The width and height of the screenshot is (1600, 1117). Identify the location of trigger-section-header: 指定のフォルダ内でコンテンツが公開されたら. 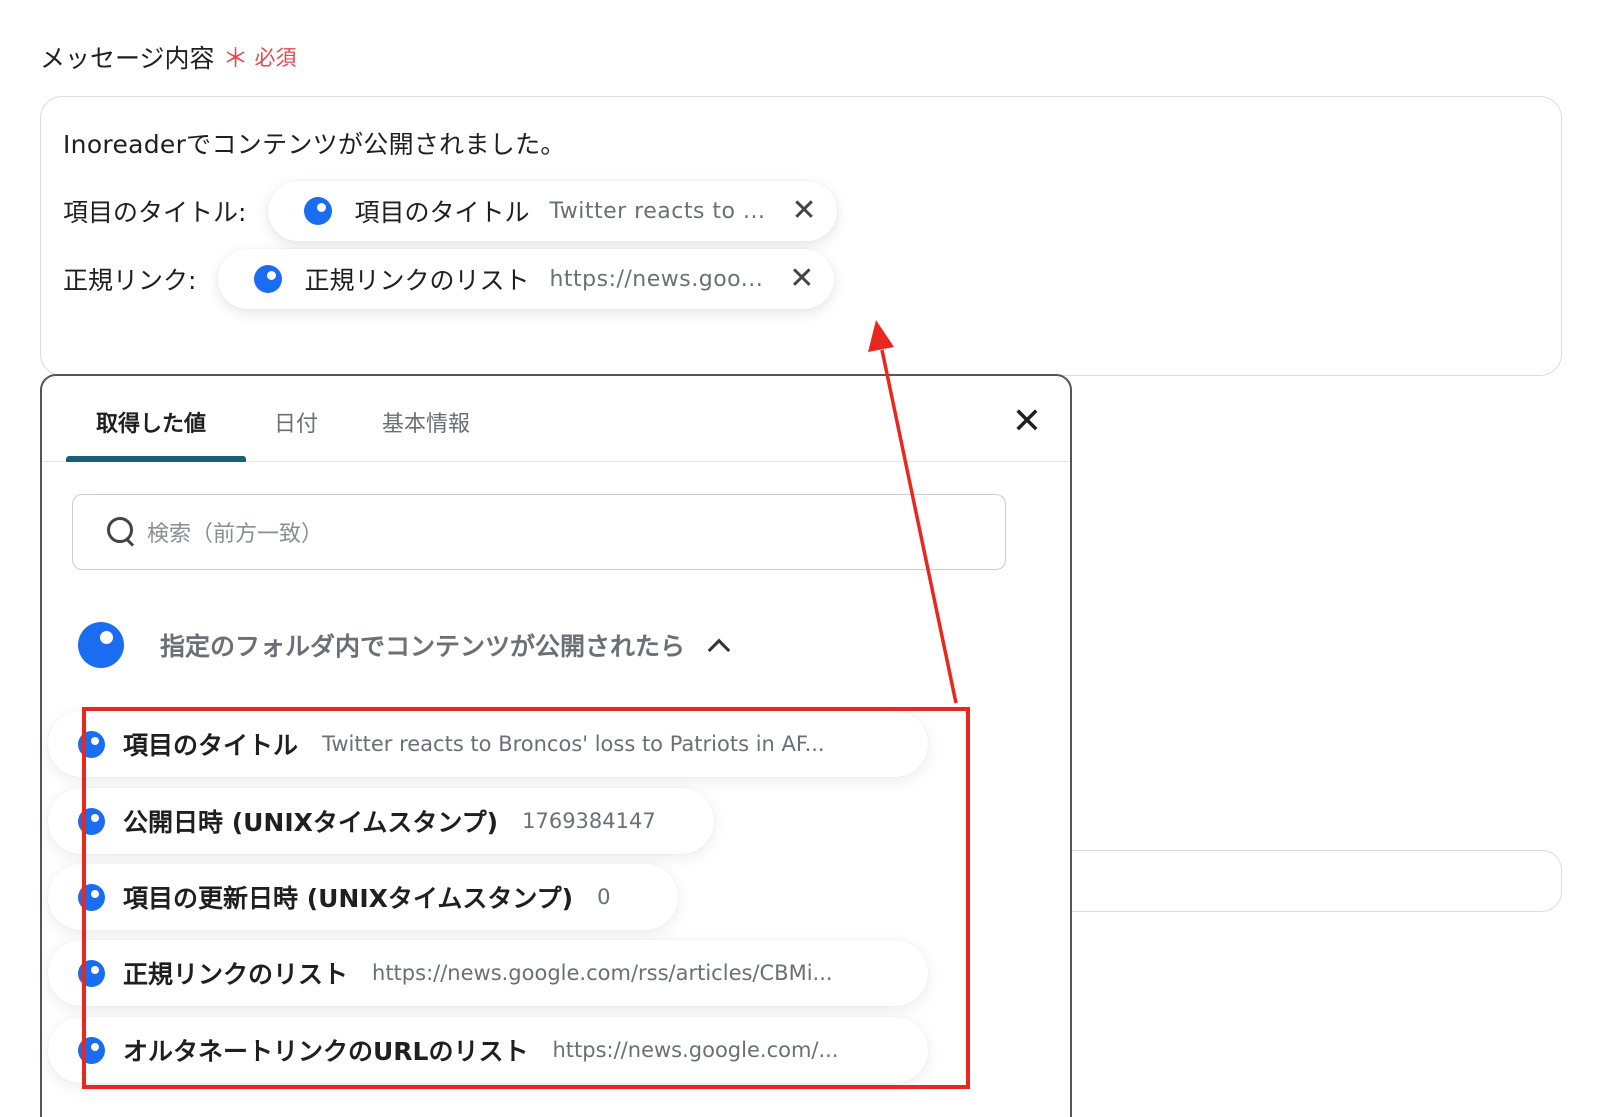
(404, 645).